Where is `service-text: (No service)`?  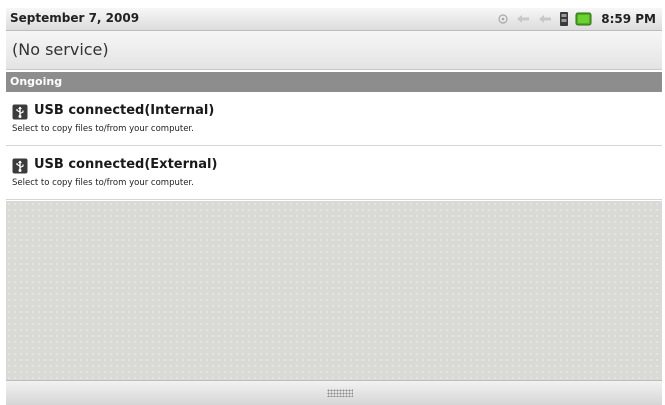 service-text: (No service) is located at coordinates (60, 49).